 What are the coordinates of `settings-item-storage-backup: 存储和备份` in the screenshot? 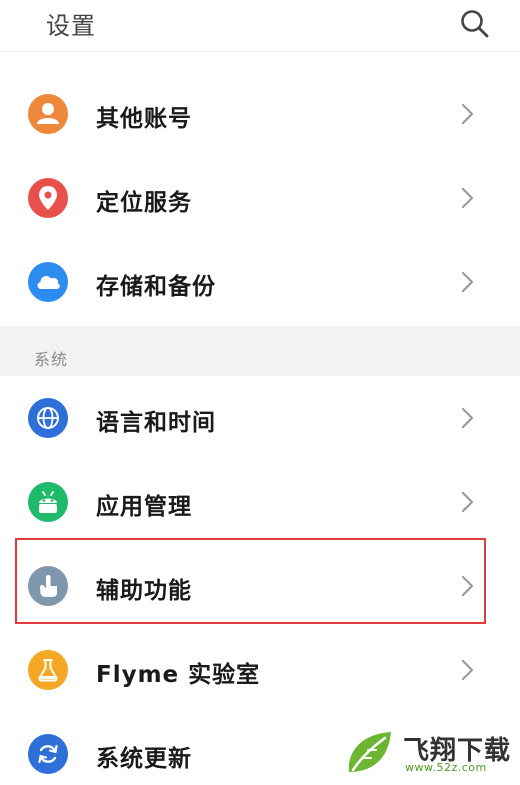 It's located at (260, 282).